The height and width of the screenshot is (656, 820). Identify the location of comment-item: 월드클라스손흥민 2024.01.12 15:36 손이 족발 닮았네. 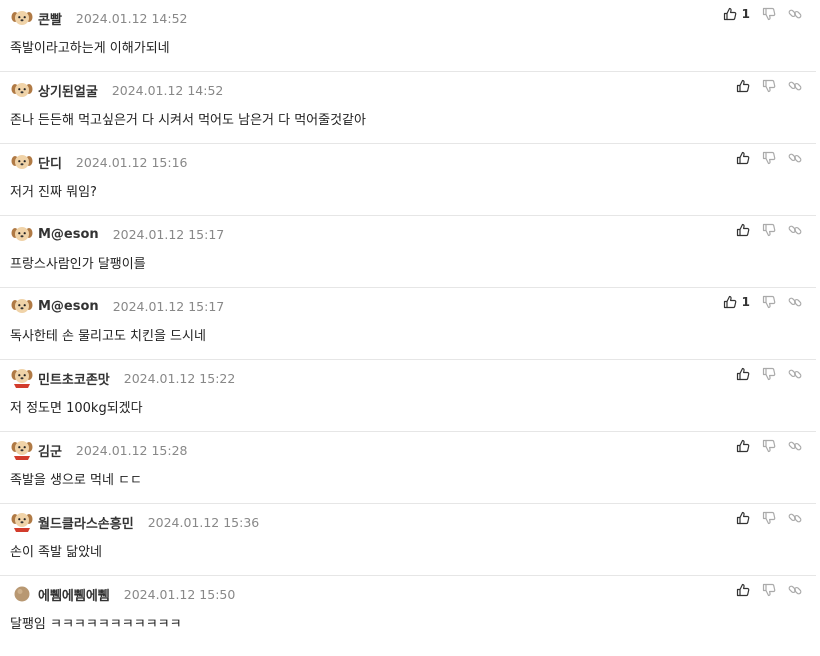
(408, 540).